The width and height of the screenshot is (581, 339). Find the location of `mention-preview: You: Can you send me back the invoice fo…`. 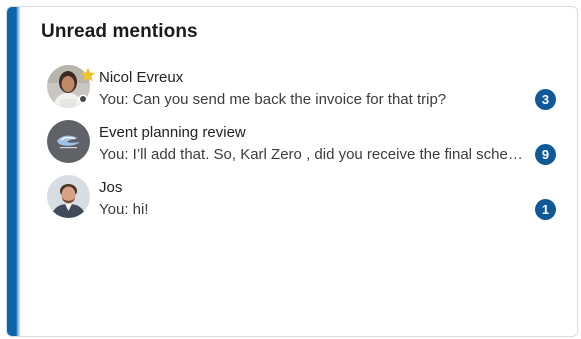

mention-preview: You: Can you send me back the invoice fo… is located at coordinates (273, 99).